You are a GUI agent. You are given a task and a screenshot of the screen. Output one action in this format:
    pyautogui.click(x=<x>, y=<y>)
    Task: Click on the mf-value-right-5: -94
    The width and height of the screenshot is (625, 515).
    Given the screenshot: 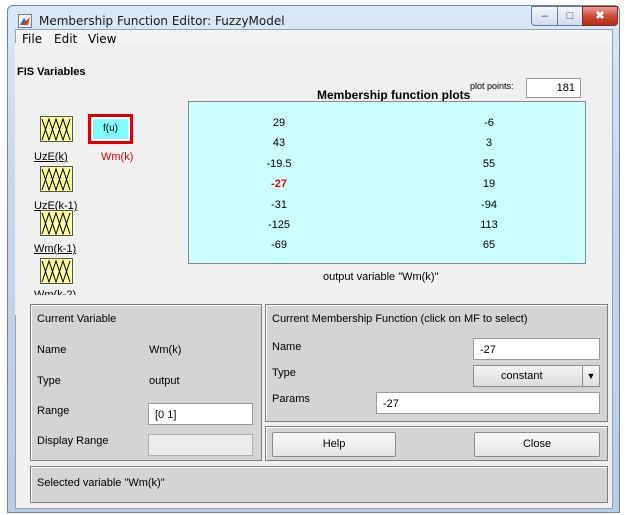 What is the action you would take?
    pyautogui.click(x=489, y=205)
    